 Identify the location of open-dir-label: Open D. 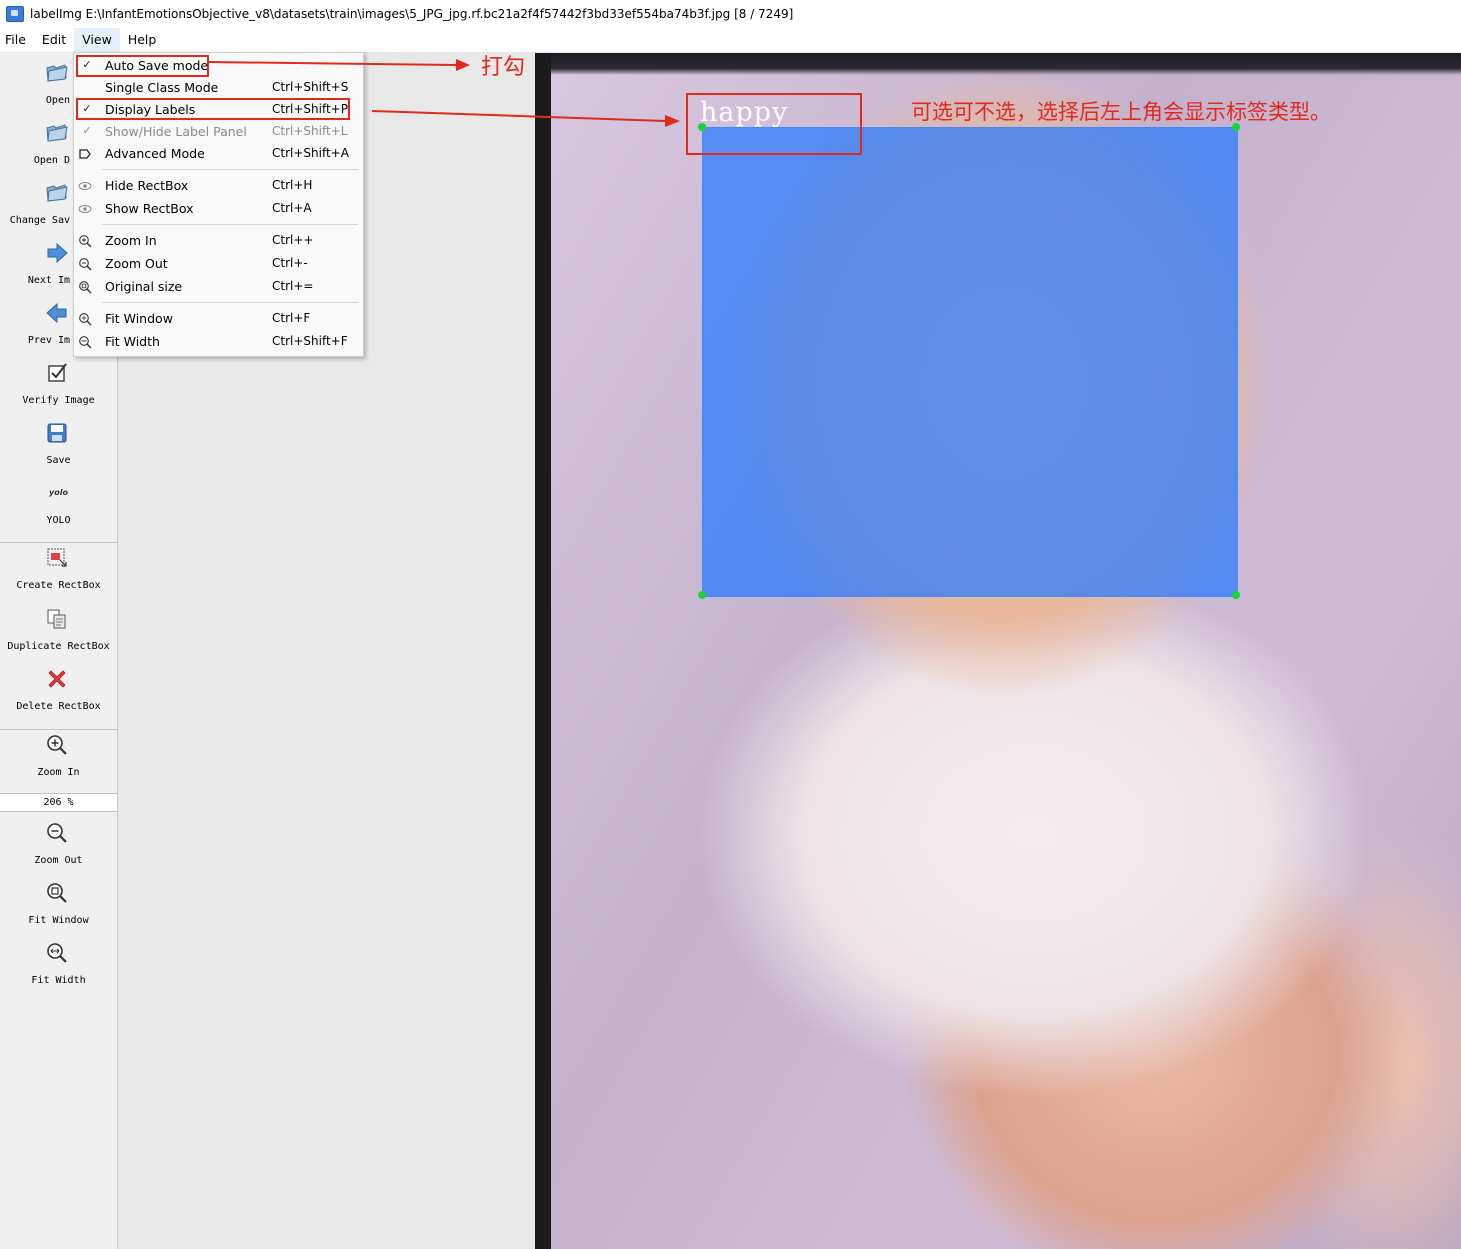
(51, 160).